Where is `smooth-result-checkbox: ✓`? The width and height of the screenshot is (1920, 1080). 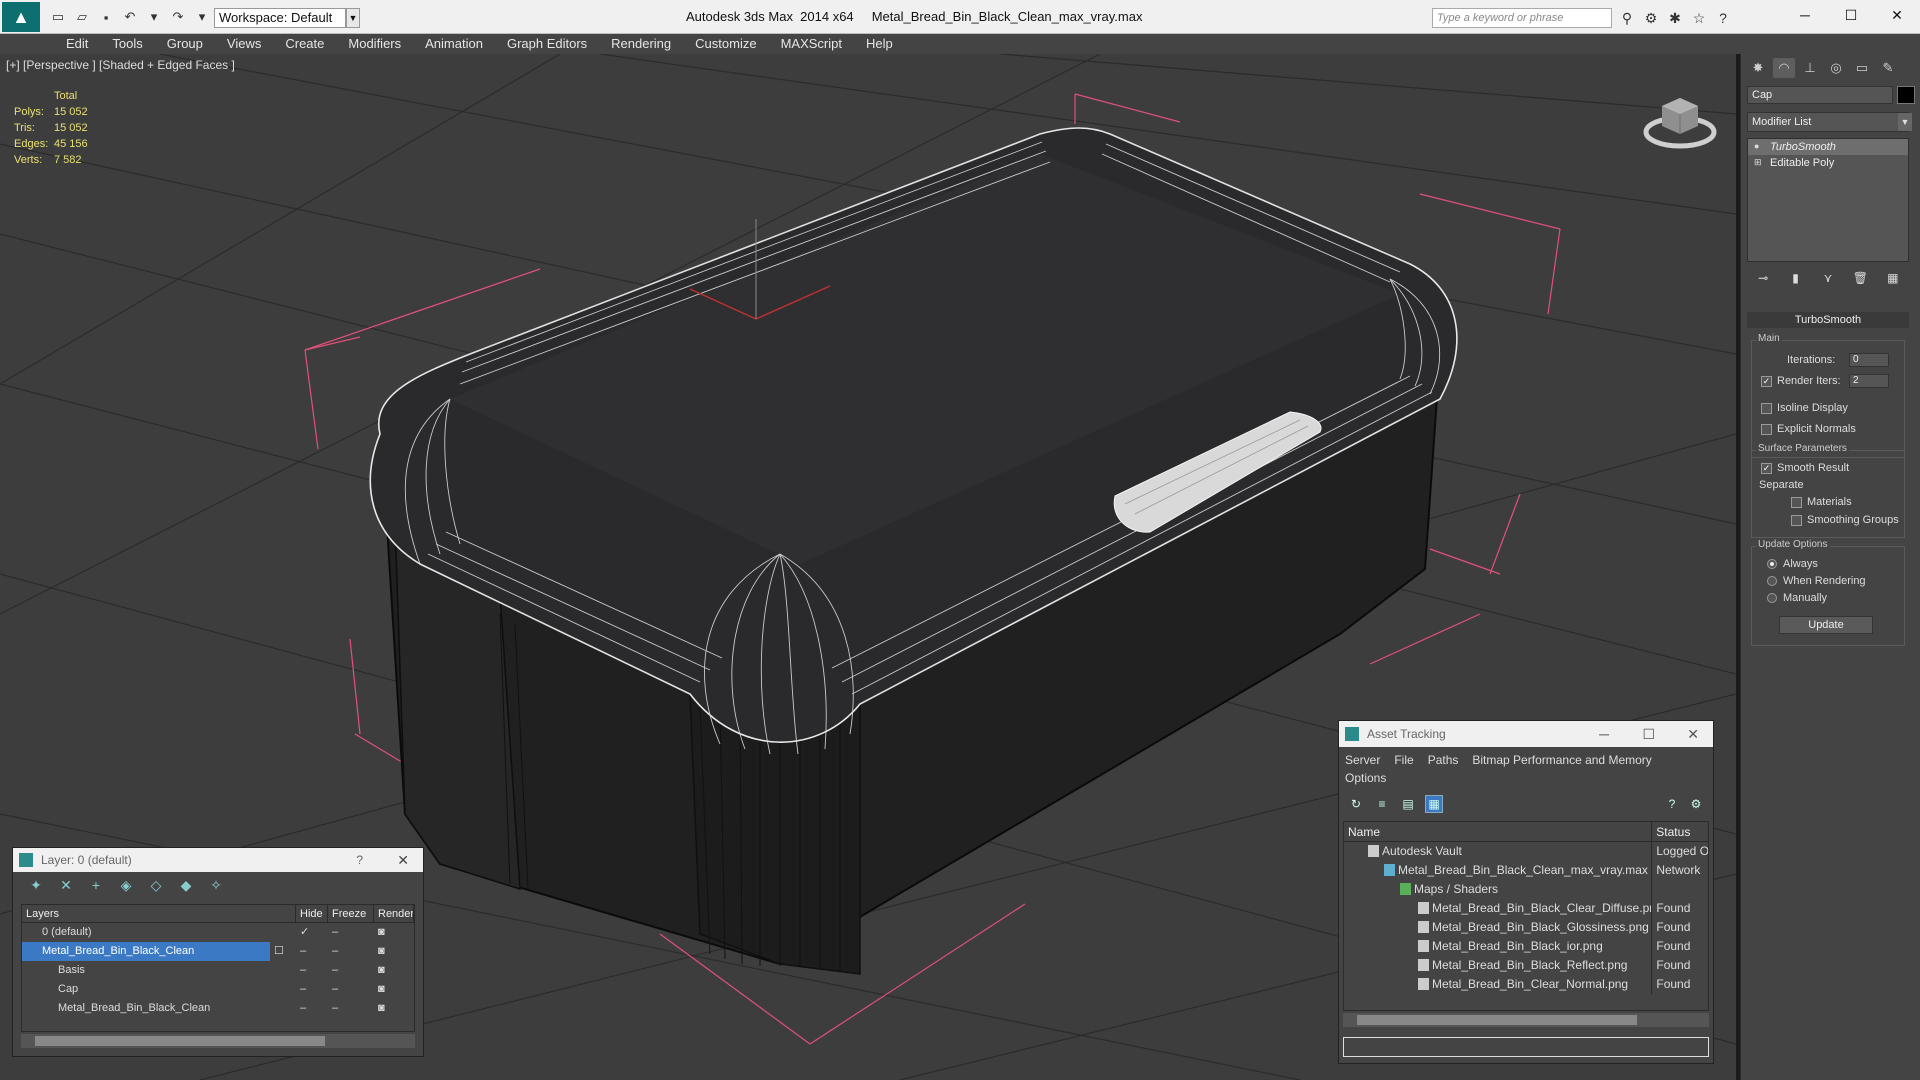
smooth-result-checkbox: ✓ is located at coordinates (1766, 468).